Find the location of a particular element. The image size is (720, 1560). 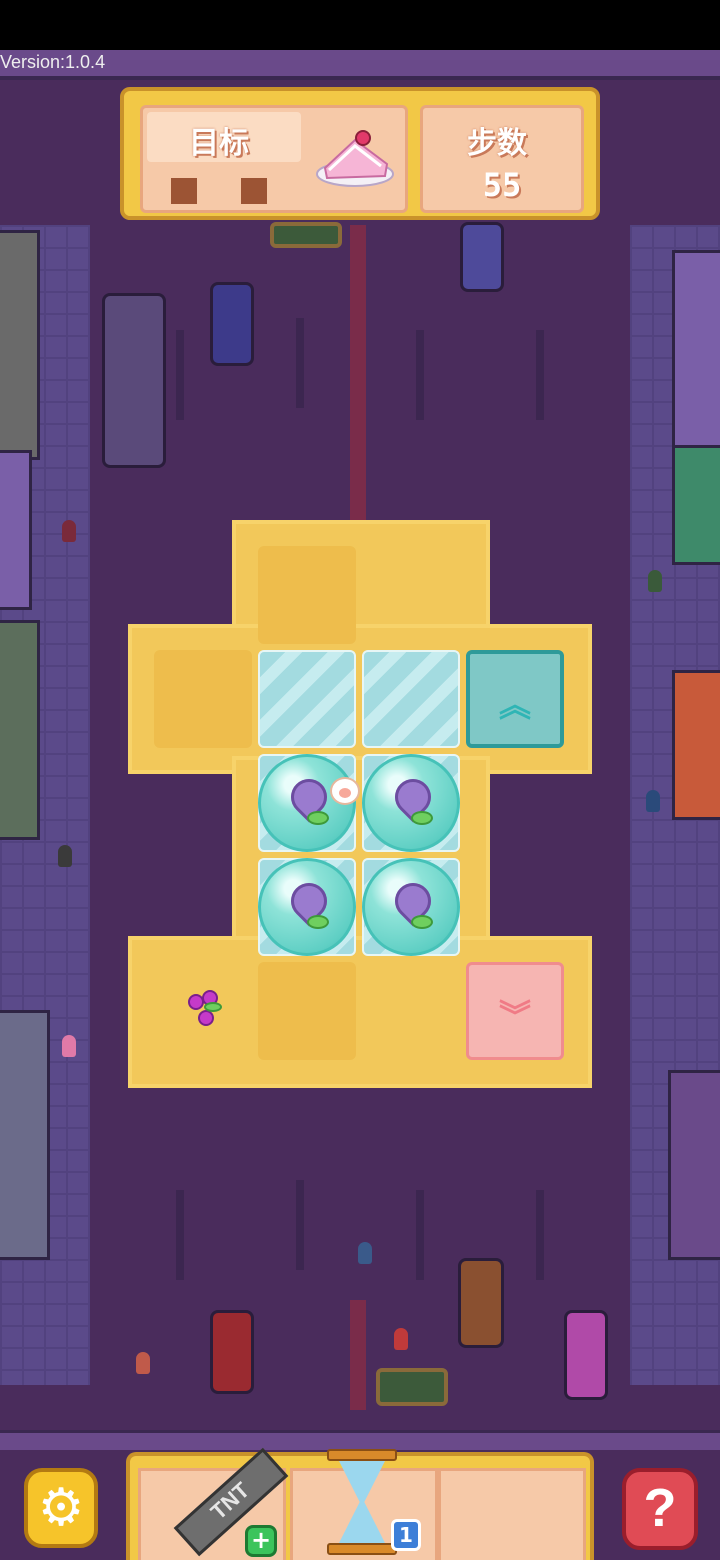

add-badge: + is located at coordinates (261, 1541).